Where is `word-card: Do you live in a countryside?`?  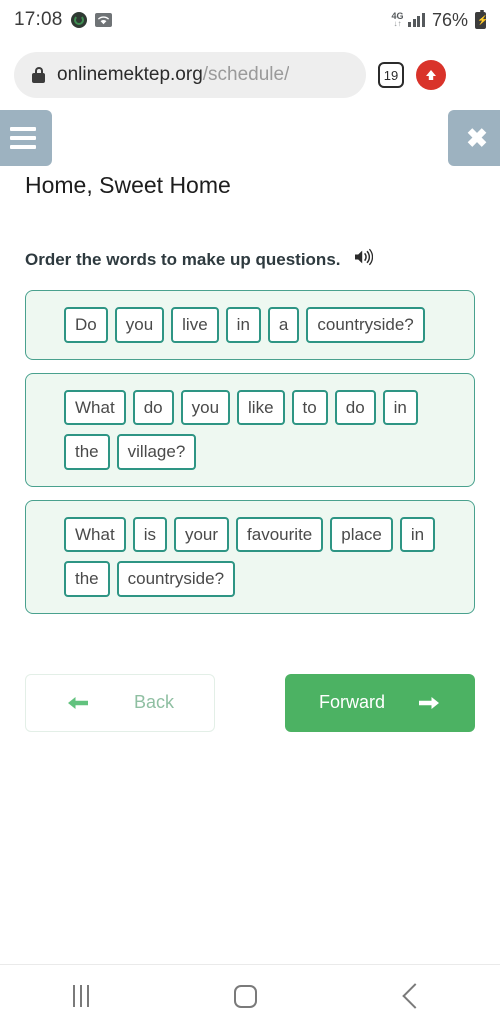 word-card: Do you live in a countryside? is located at coordinates (250, 325).